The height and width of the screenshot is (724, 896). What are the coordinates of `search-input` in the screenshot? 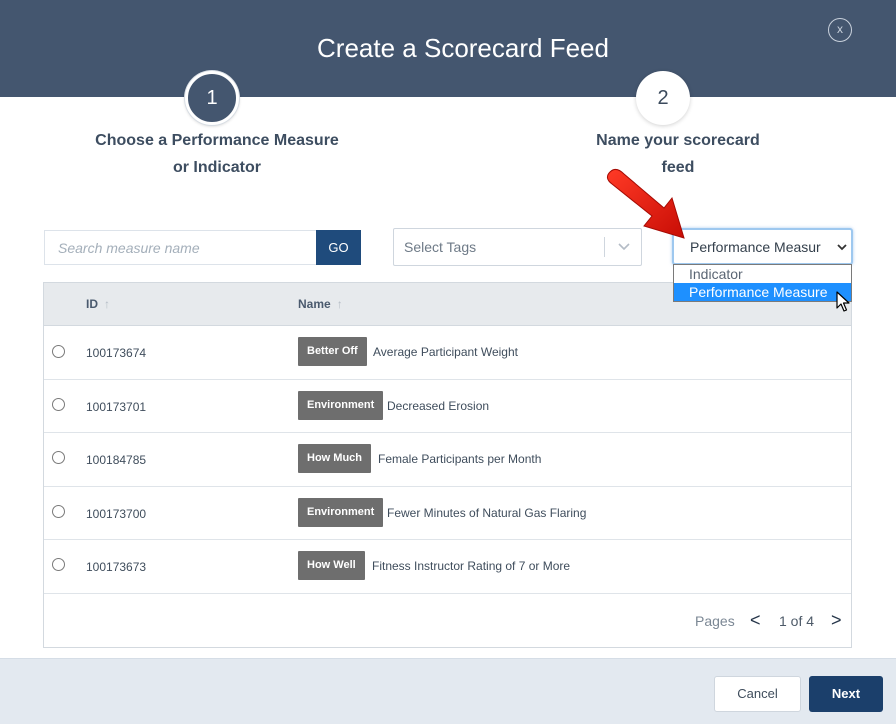 It's located at (181, 247).